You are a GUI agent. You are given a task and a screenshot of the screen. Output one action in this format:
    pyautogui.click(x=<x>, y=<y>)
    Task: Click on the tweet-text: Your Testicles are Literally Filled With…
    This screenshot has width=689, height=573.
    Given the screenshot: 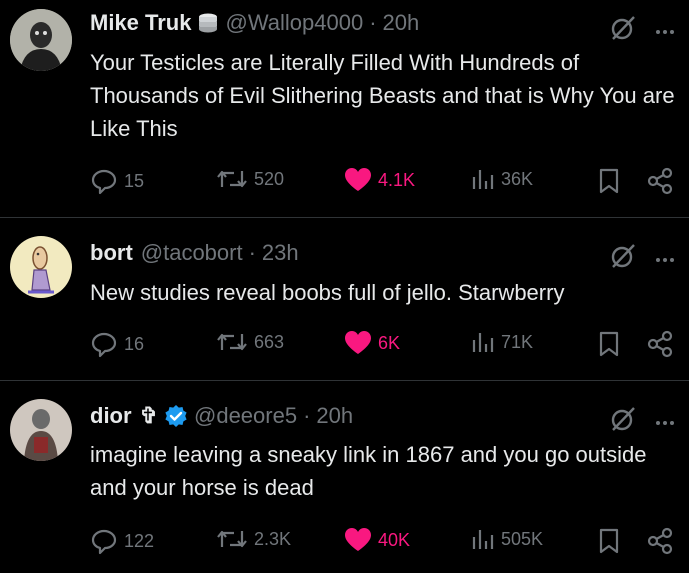 What is the action you would take?
    pyautogui.click(x=382, y=95)
    